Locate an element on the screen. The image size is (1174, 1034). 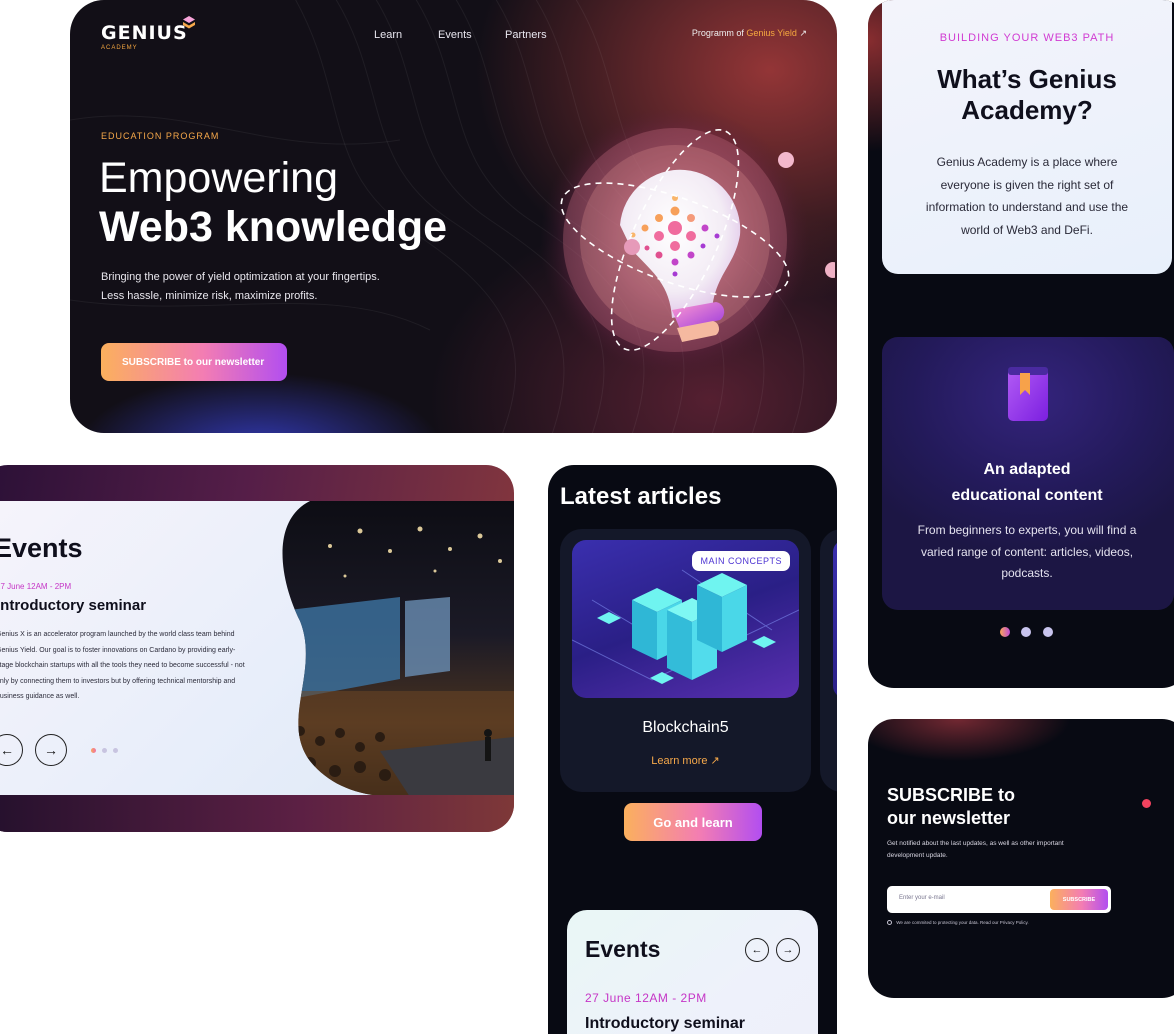
events-mobile-prev-button: ← is located at coordinates (757, 950).